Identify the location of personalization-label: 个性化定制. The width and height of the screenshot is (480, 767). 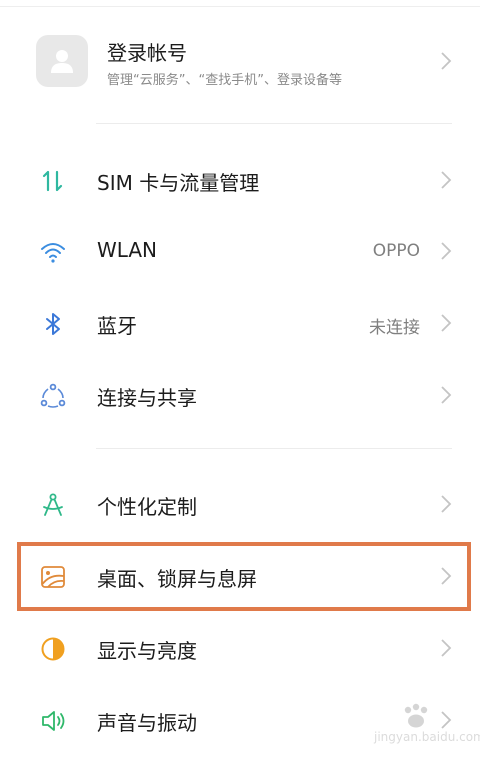
(147, 507).